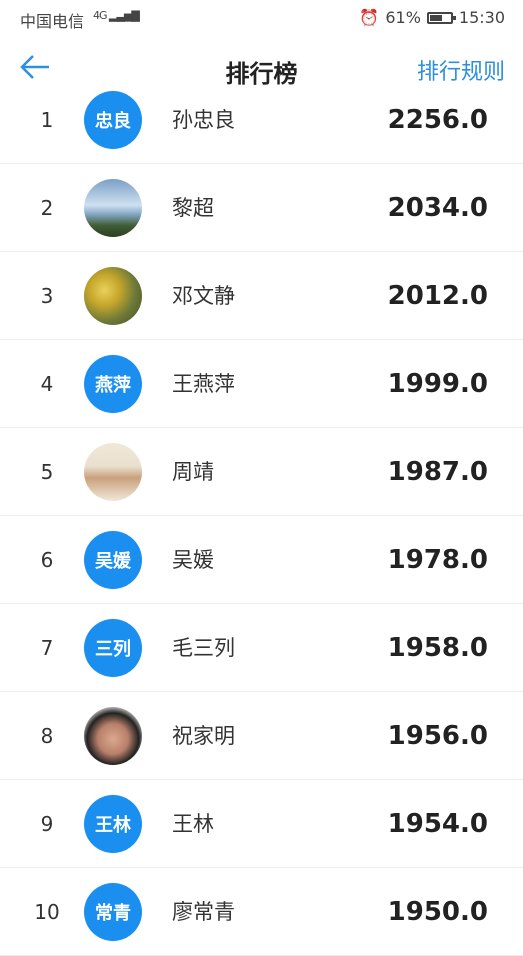  What do you see at coordinates (203, 736) in the screenshot?
I see `user-name: 祝家明` at bounding box center [203, 736].